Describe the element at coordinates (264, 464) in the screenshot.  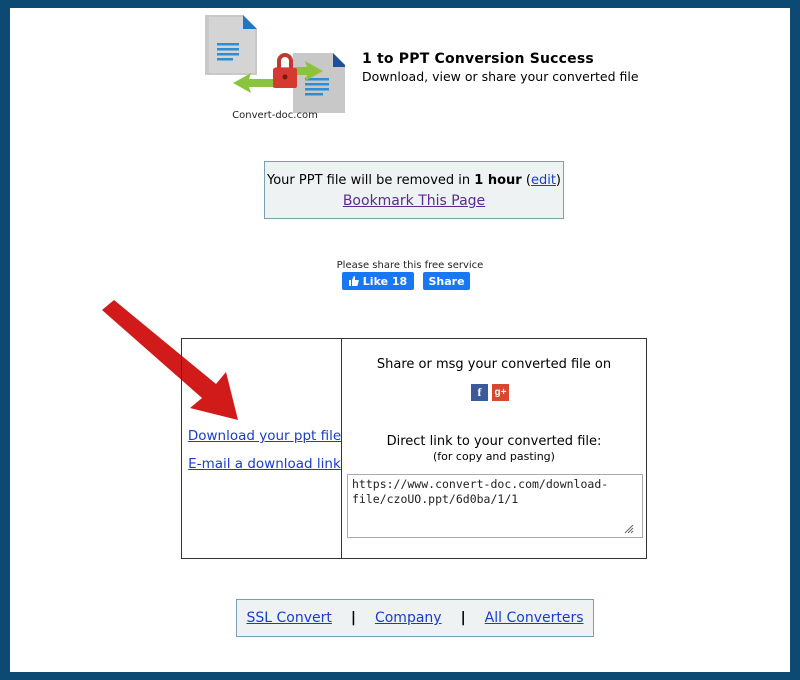
I see `email-download-link: E-mail a download link` at that location.